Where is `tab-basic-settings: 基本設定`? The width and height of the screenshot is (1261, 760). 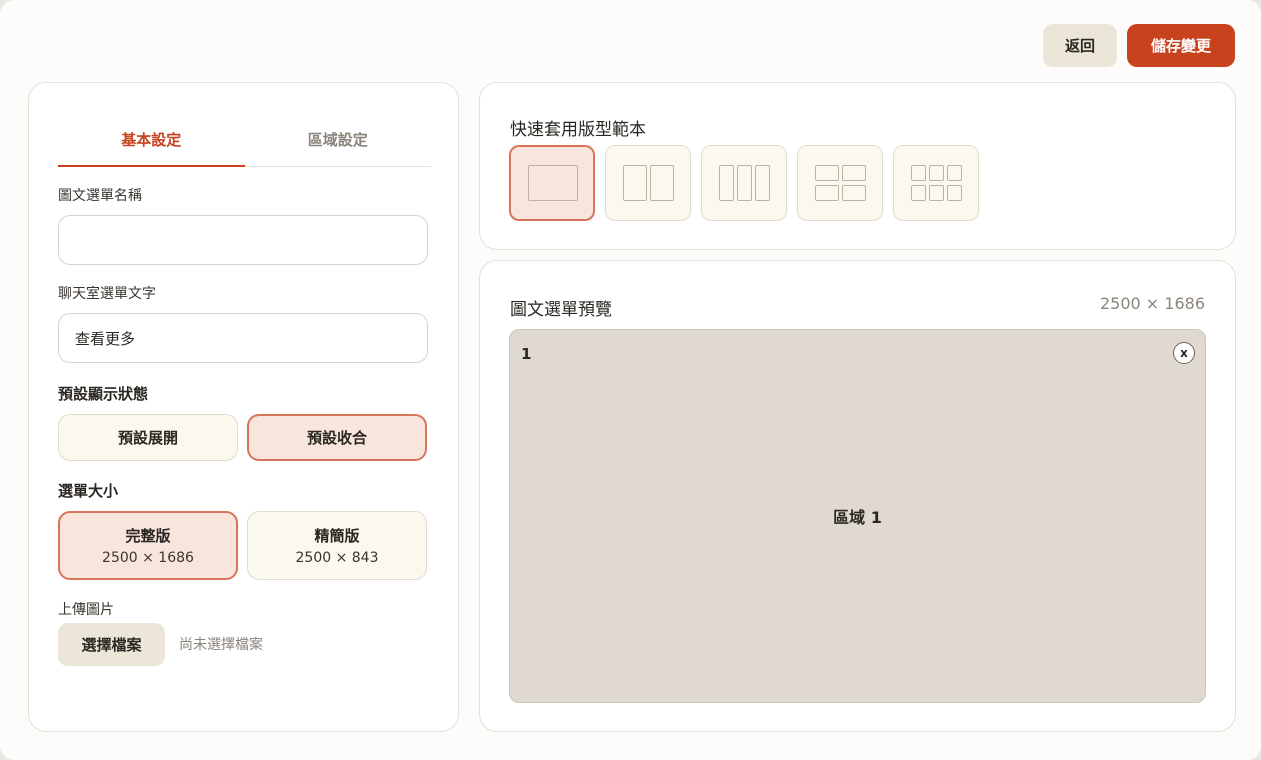 tab-basic-settings: 基本設定 is located at coordinates (151, 140).